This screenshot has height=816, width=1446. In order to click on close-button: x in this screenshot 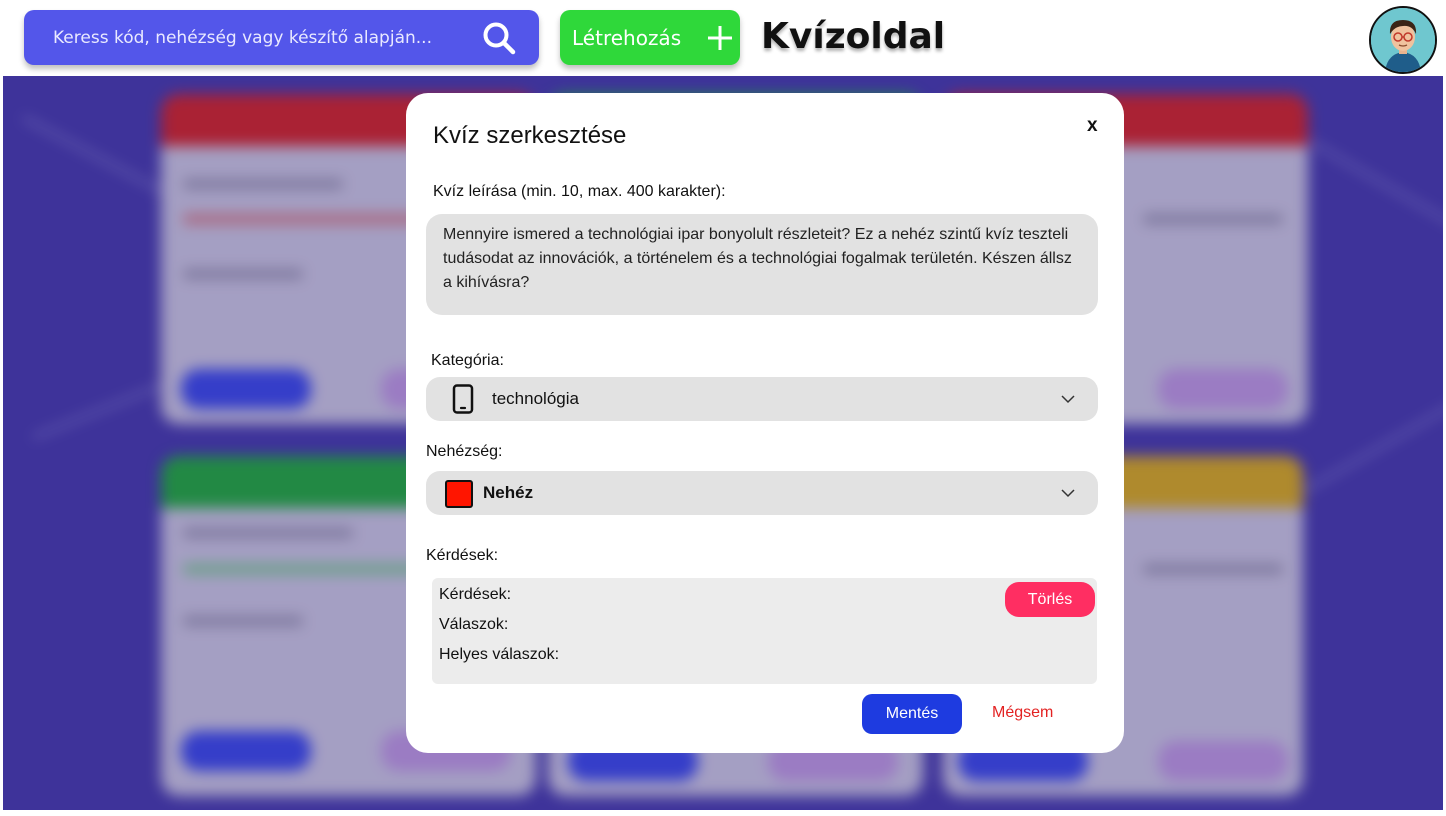, I will do `click(1092, 126)`.